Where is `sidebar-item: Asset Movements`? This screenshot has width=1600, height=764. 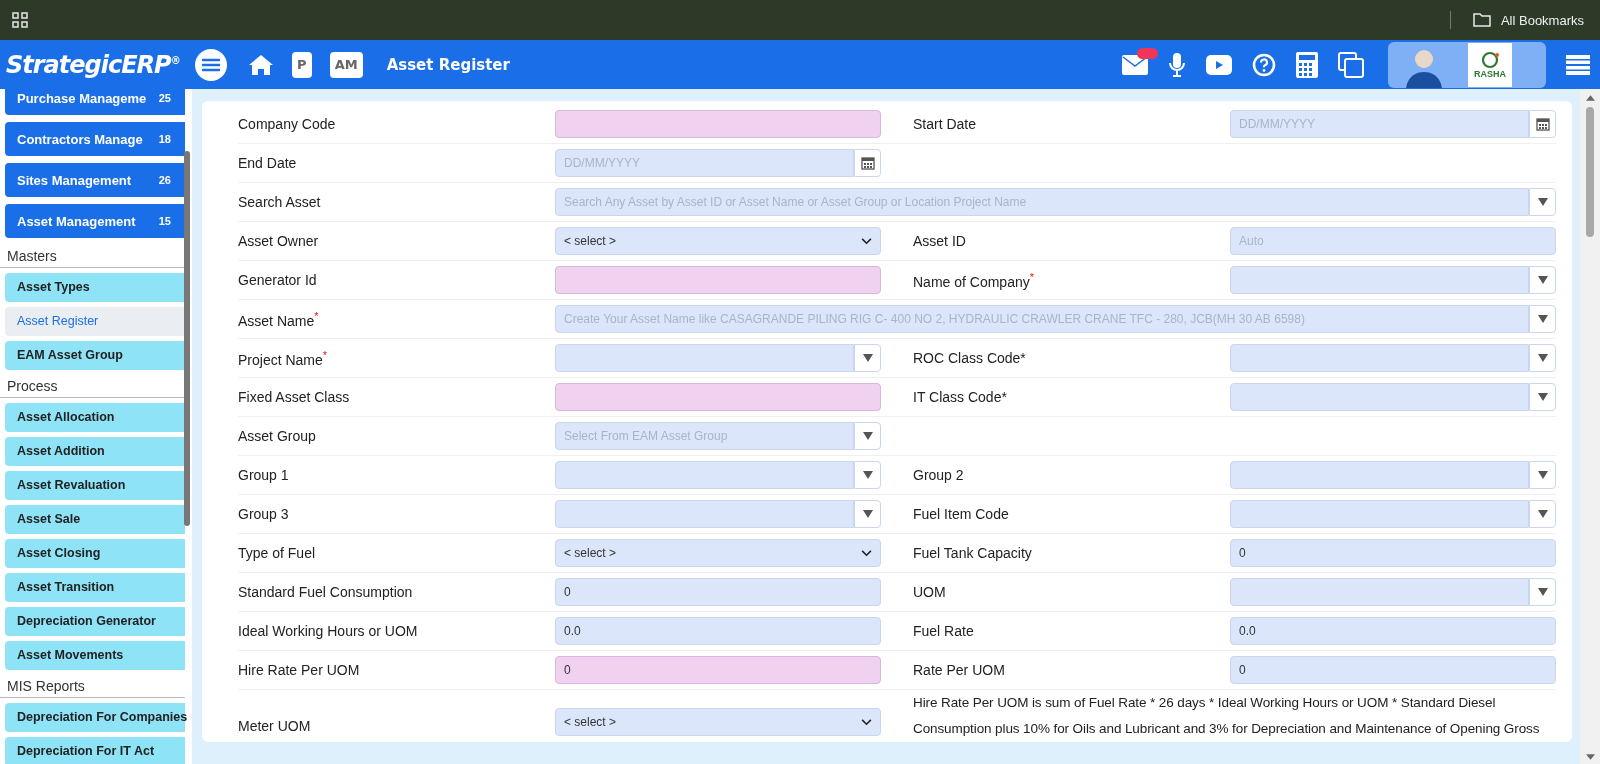
sidebar-item: Asset Movements is located at coordinates (95, 655).